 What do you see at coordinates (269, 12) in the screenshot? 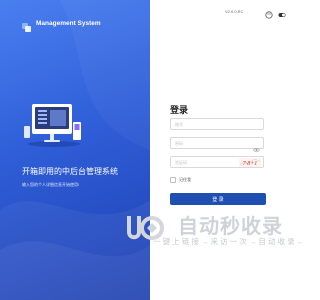
I see `palette-icon` at bounding box center [269, 12].